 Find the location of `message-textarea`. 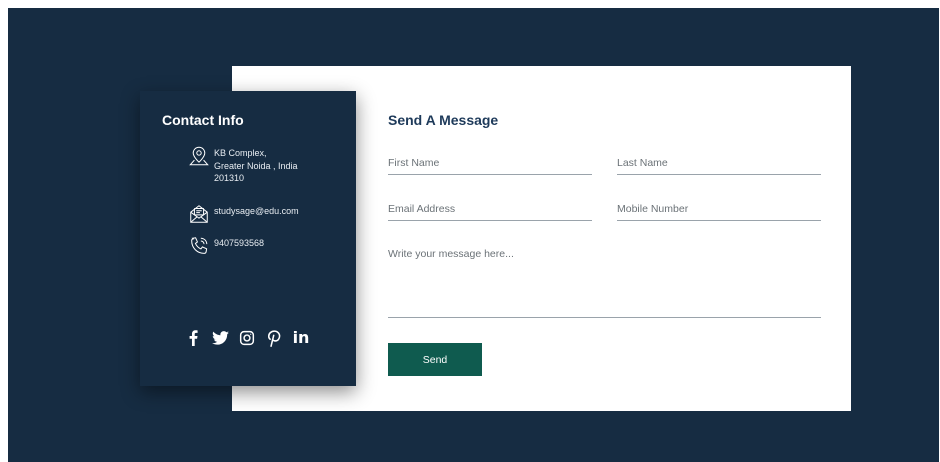

message-textarea is located at coordinates (604, 283).